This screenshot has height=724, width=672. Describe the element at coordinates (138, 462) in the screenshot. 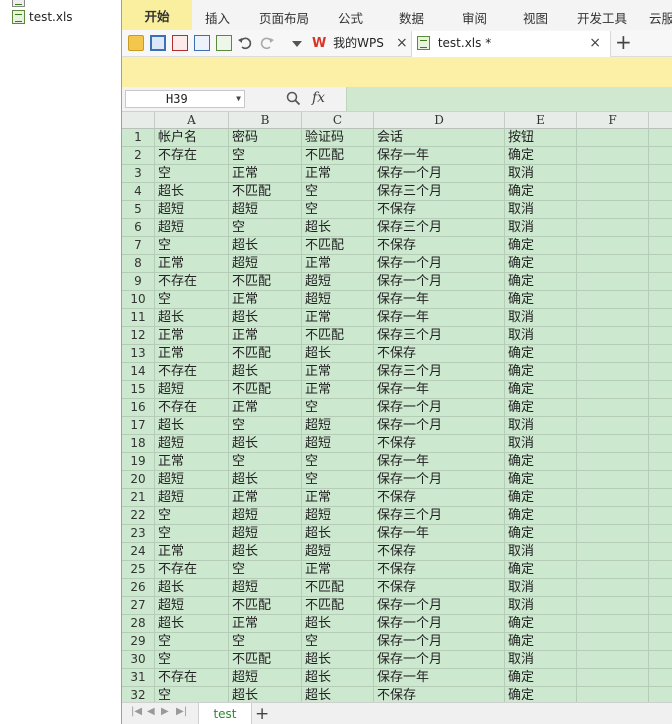

I see `row-header: 19` at that location.